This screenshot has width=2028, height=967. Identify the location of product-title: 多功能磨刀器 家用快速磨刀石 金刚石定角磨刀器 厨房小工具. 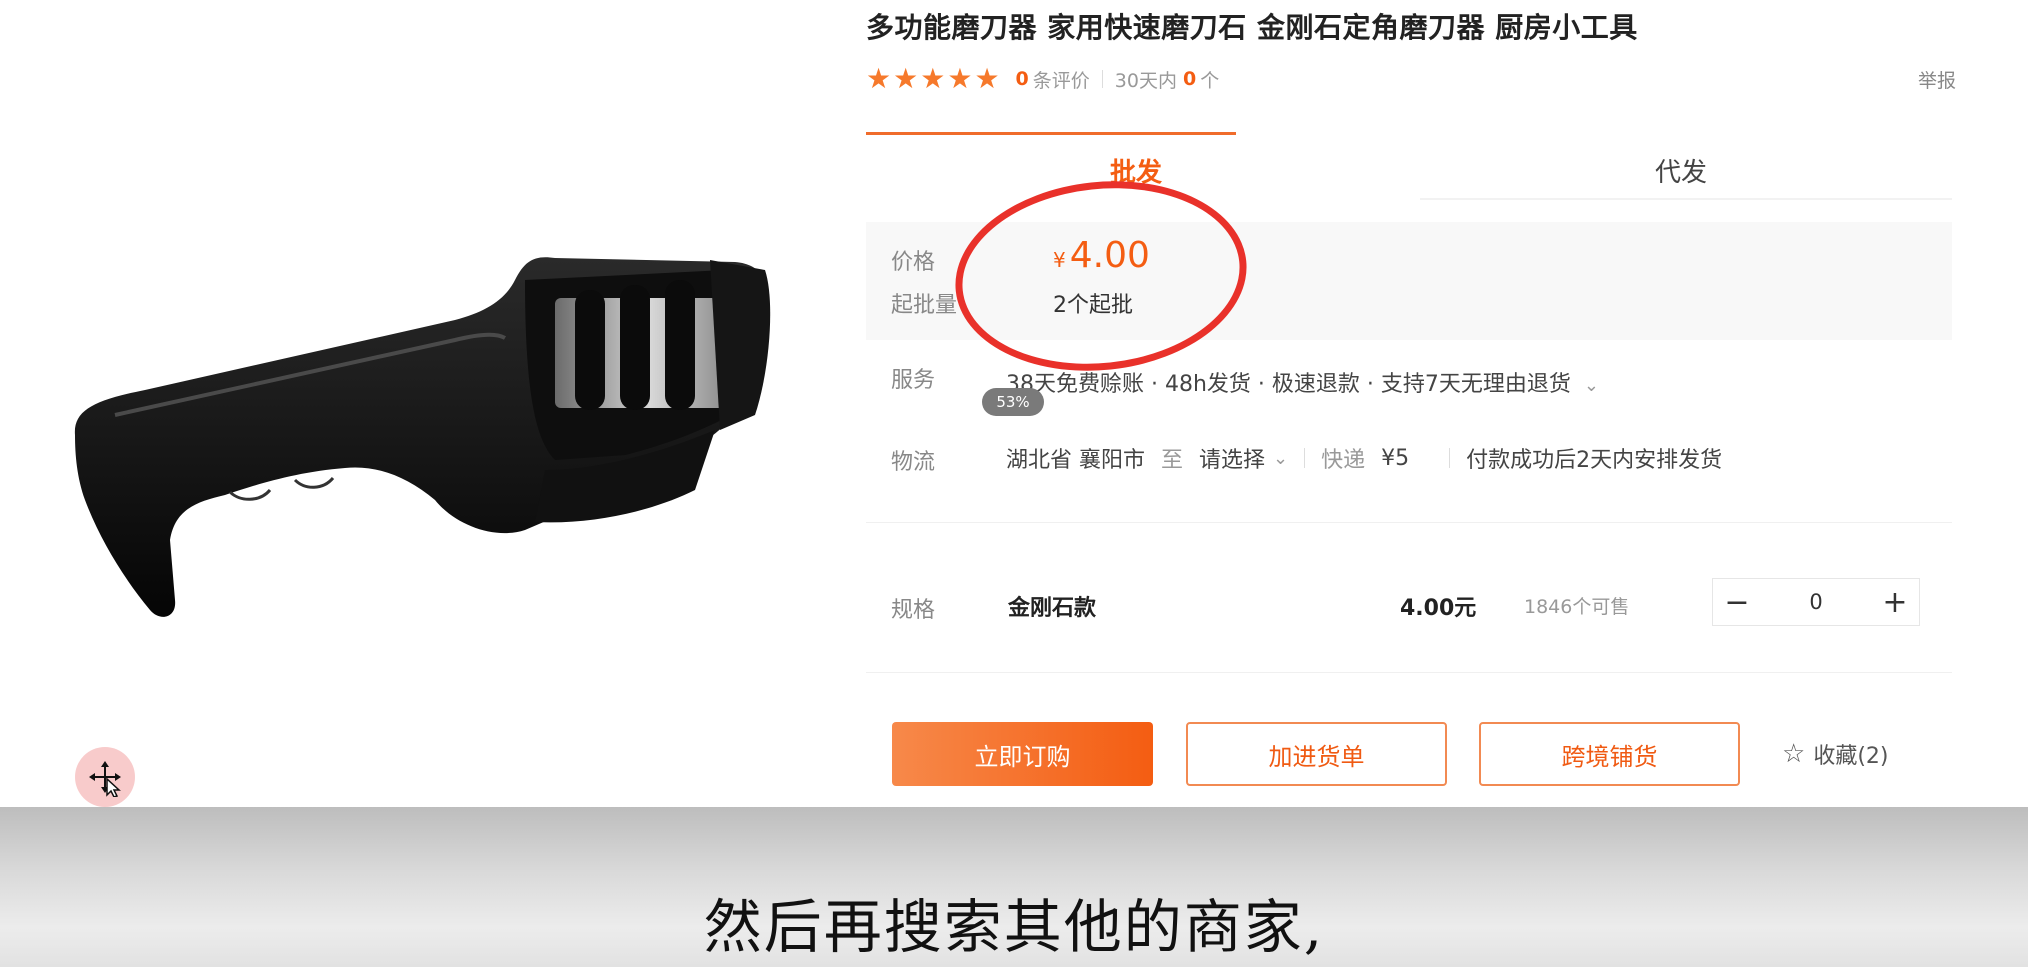
(1252, 27).